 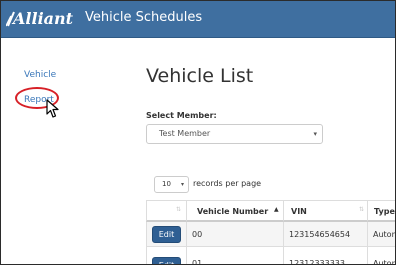 What do you see at coordinates (171, 184) in the screenshot?
I see `page-size-select: 10 ▾` at bounding box center [171, 184].